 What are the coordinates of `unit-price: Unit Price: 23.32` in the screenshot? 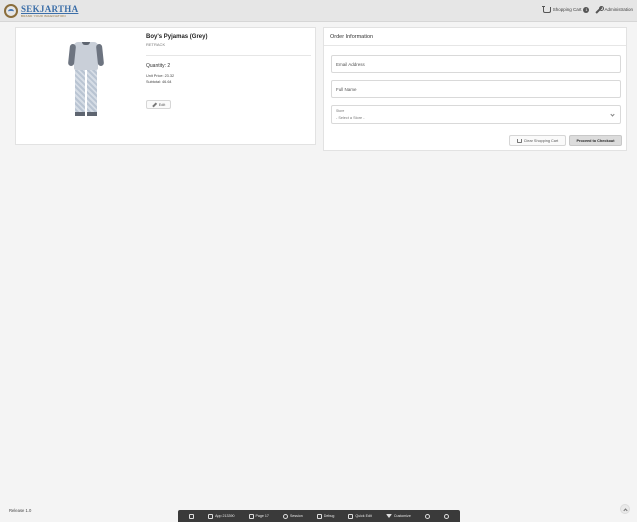 It's located at (160, 76).